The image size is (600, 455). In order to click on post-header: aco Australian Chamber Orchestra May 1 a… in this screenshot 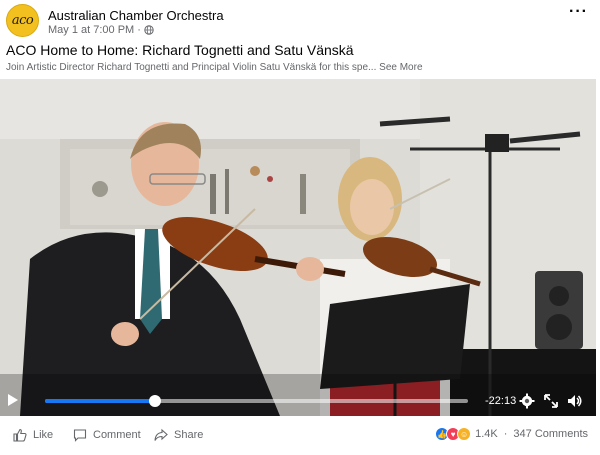, I will do `click(300, 20)`.